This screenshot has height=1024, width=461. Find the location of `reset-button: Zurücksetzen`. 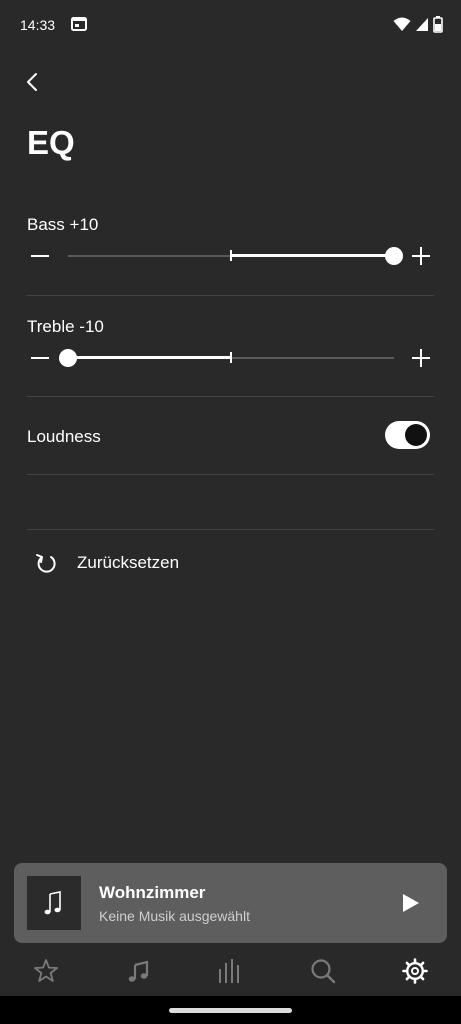

reset-button: Zurücksetzen is located at coordinates (157, 563).